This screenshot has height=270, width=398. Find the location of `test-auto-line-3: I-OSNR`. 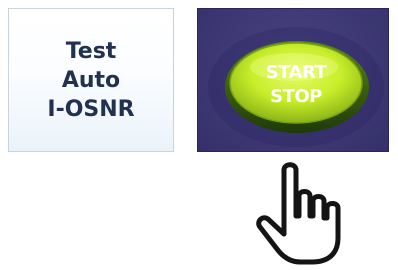

test-auto-line-3: I-OSNR is located at coordinates (91, 109).